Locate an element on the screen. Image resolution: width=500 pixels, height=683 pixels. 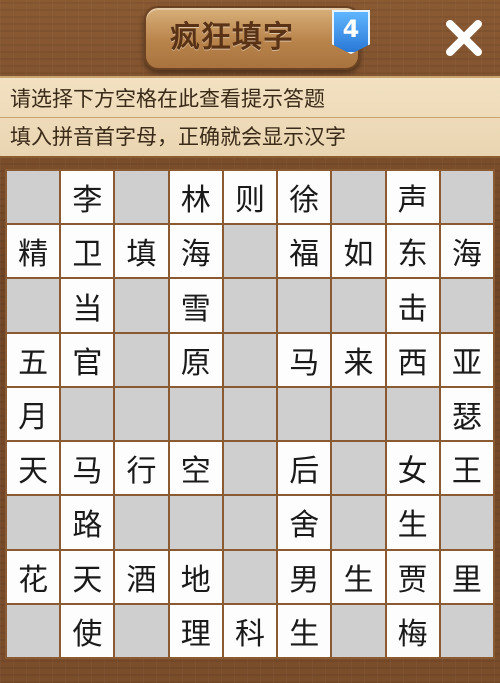
grid-cell-letter: 当 is located at coordinates (87, 305).